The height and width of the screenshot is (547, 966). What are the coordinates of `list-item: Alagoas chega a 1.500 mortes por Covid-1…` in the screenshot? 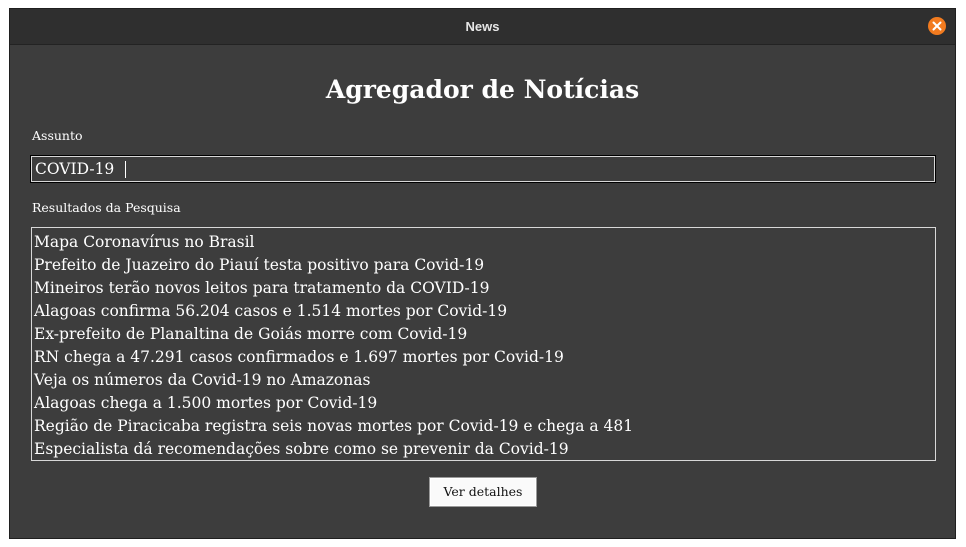 It's located at (484, 403).